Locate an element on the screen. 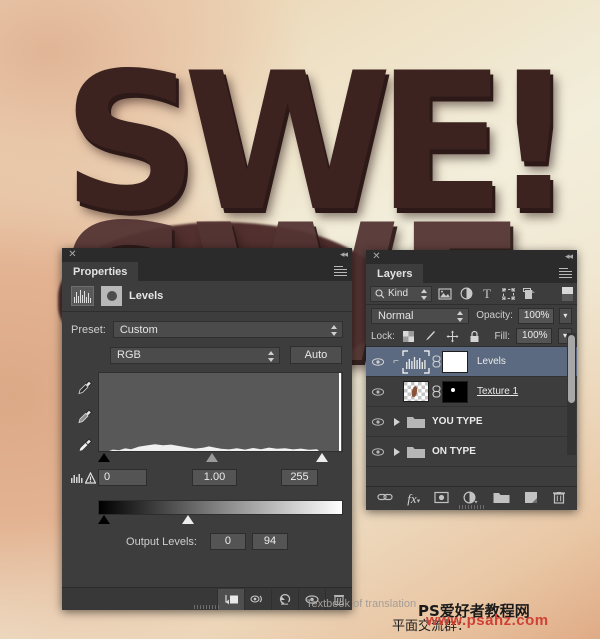 The image size is (600, 639). type-filter-icon: T is located at coordinates (487, 293).